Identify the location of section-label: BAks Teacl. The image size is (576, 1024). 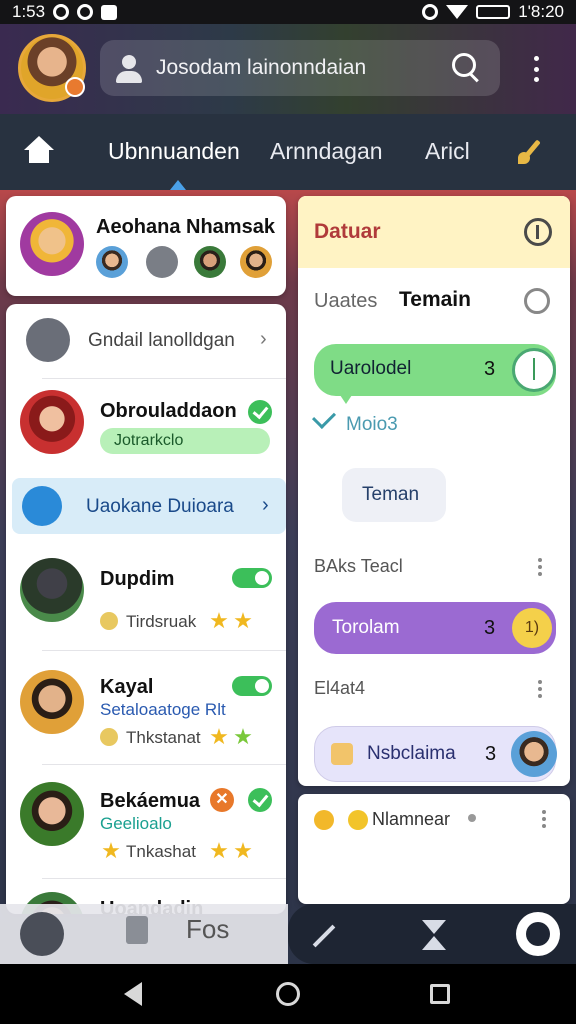
(358, 566).